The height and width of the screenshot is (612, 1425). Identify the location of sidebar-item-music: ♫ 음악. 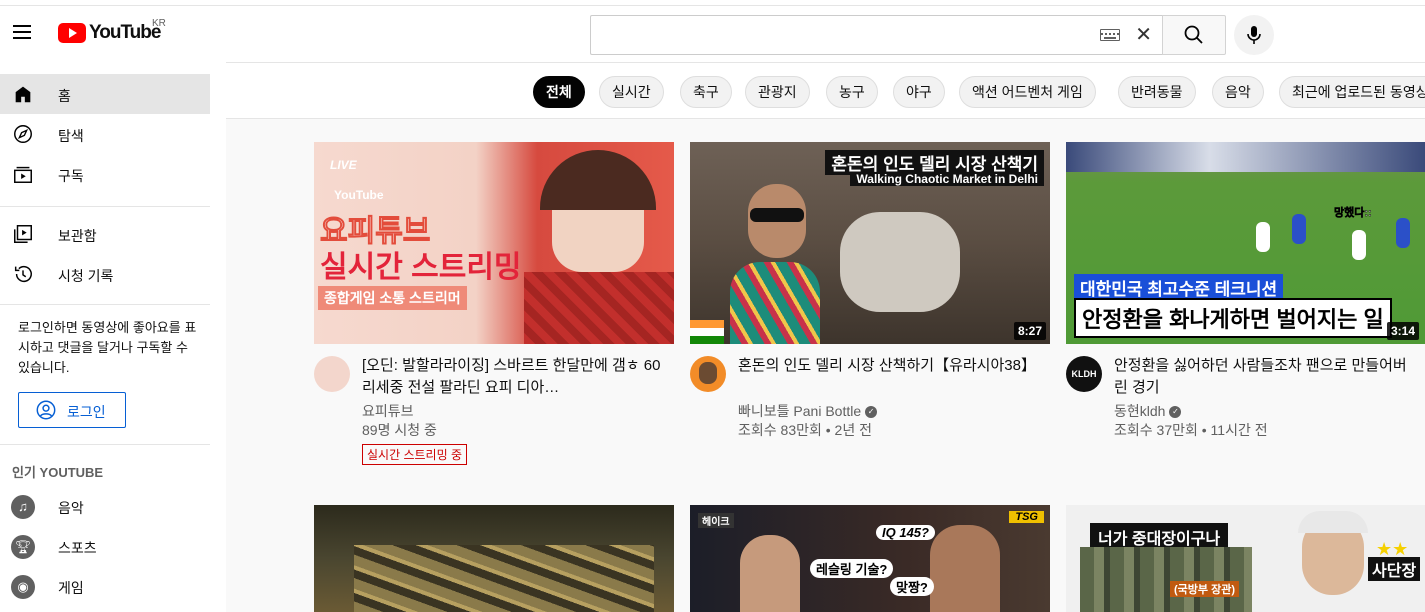
(105, 506).